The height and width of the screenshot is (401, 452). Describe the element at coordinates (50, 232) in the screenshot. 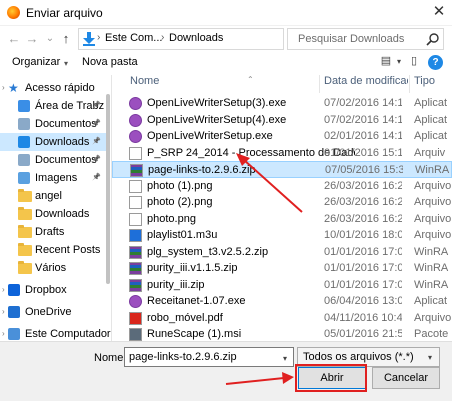

I see `sidebar-item-label: Drafts` at that location.